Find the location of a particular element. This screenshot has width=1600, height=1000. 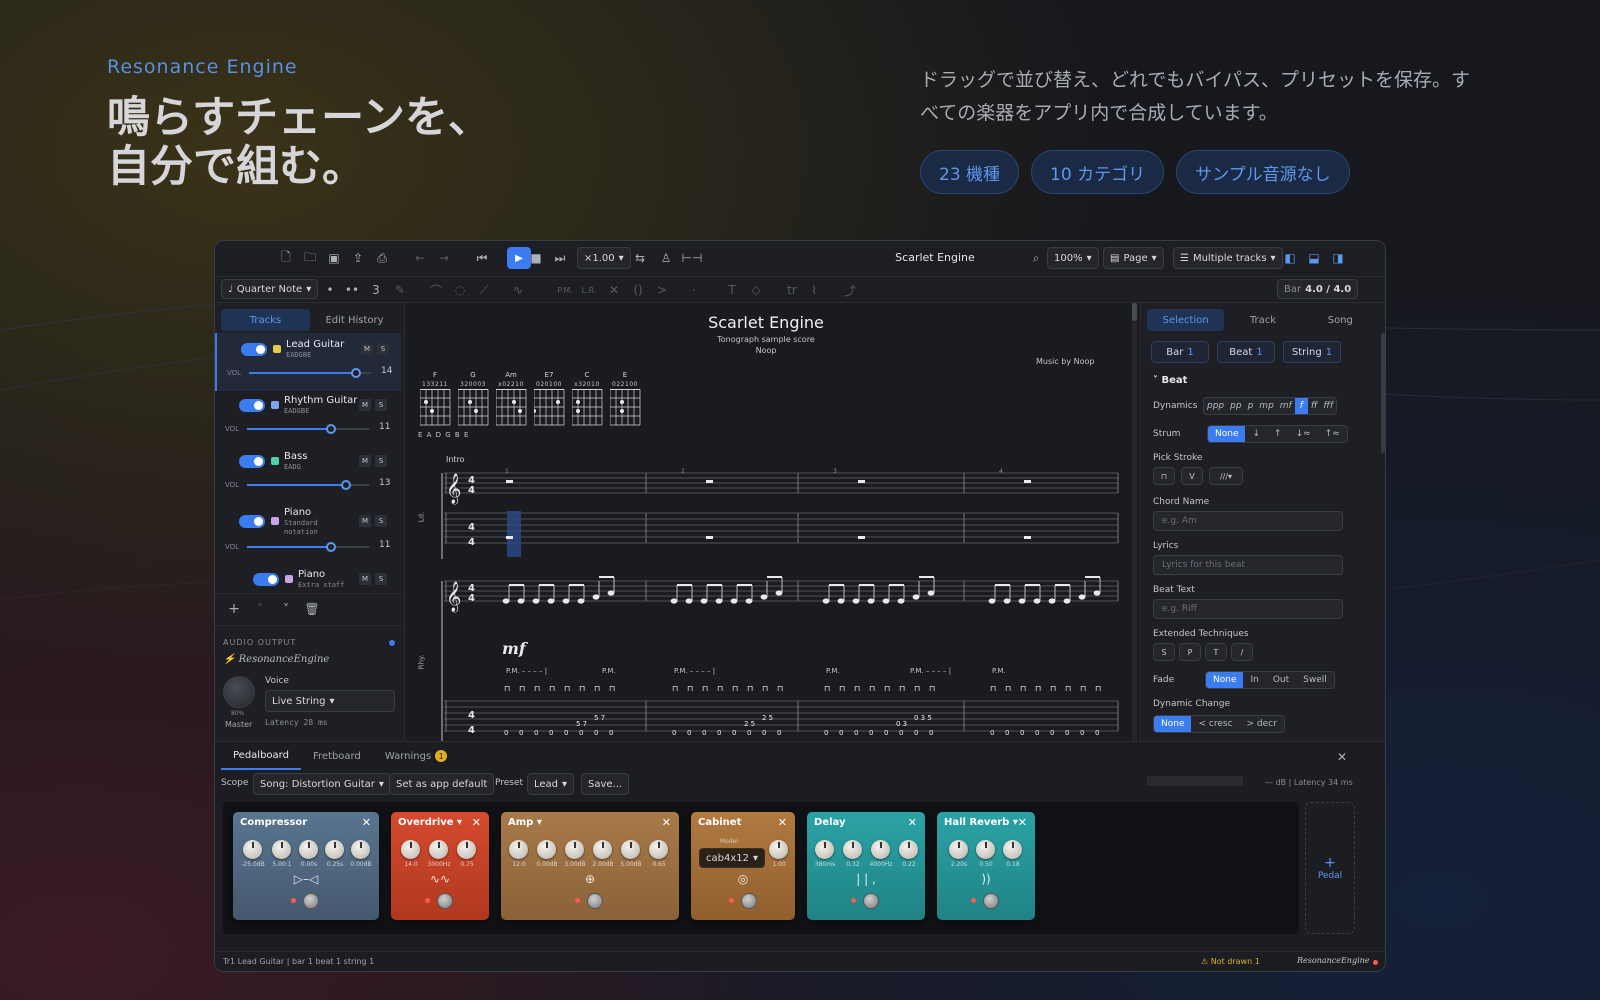

text-icon: T is located at coordinates (732, 290).